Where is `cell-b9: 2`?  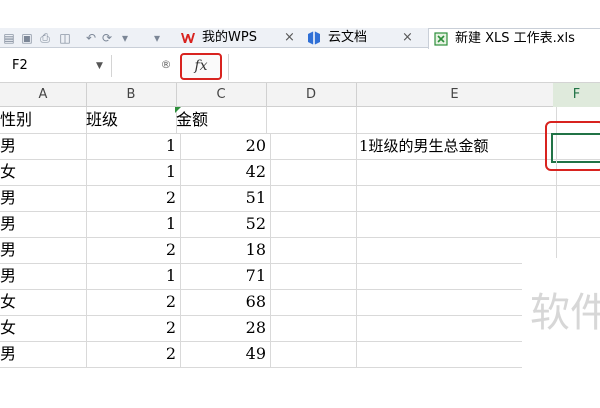
cell-b9: 2 is located at coordinates (133, 328).